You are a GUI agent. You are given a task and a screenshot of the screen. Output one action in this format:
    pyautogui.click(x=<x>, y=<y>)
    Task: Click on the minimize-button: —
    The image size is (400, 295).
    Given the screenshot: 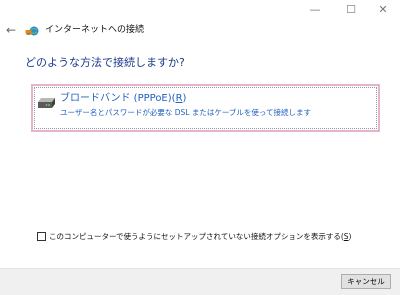 What is the action you would take?
    pyautogui.click(x=315, y=11)
    